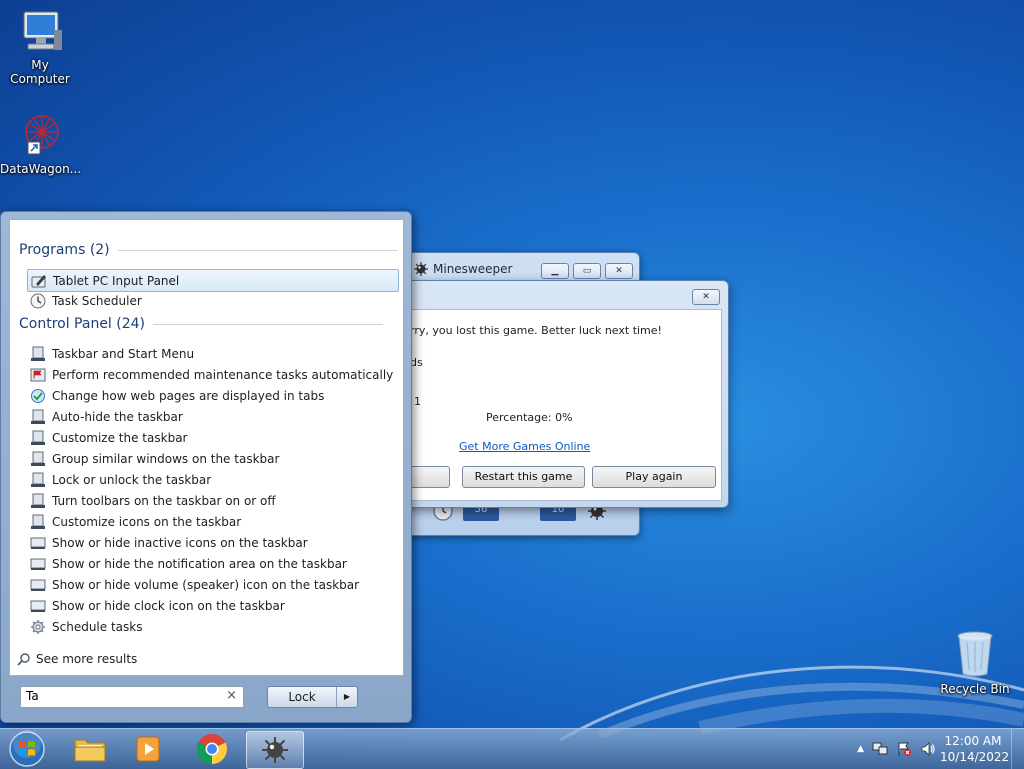  Describe the element at coordinates (23, 659) in the screenshot. I see `search-icon` at that location.